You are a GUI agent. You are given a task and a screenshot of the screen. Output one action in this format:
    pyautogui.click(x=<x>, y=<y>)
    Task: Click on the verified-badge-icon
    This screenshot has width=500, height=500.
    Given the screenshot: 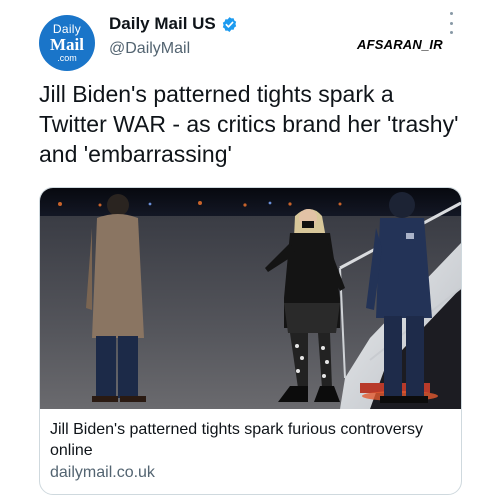 What is the action you would take?
    pyautogui.click(x=229, y=24)
    